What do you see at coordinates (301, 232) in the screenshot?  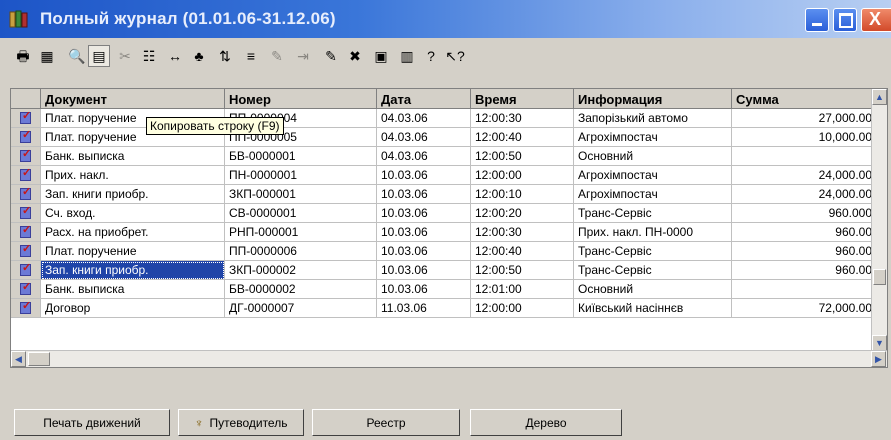 I see `cell-number: РНП-000001` at bounding box center [301, 232].